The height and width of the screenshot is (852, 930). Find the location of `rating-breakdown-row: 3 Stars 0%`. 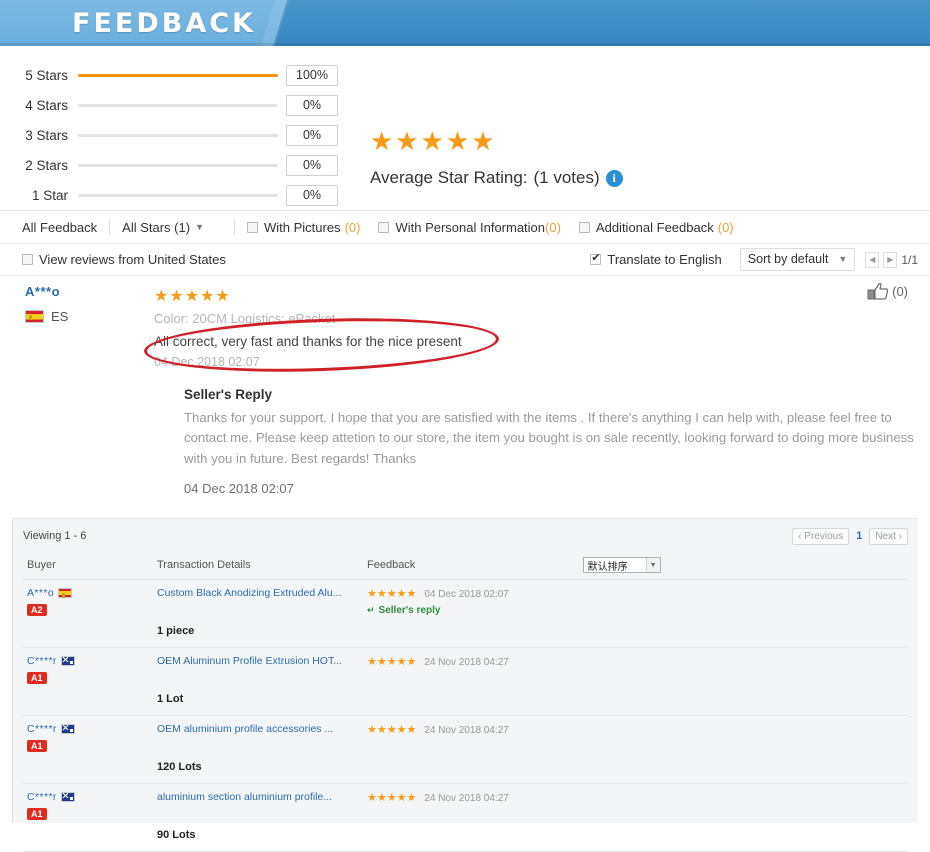

rating-breakdown-row: 3 Stars 0% is located at coordinates (180, 135).